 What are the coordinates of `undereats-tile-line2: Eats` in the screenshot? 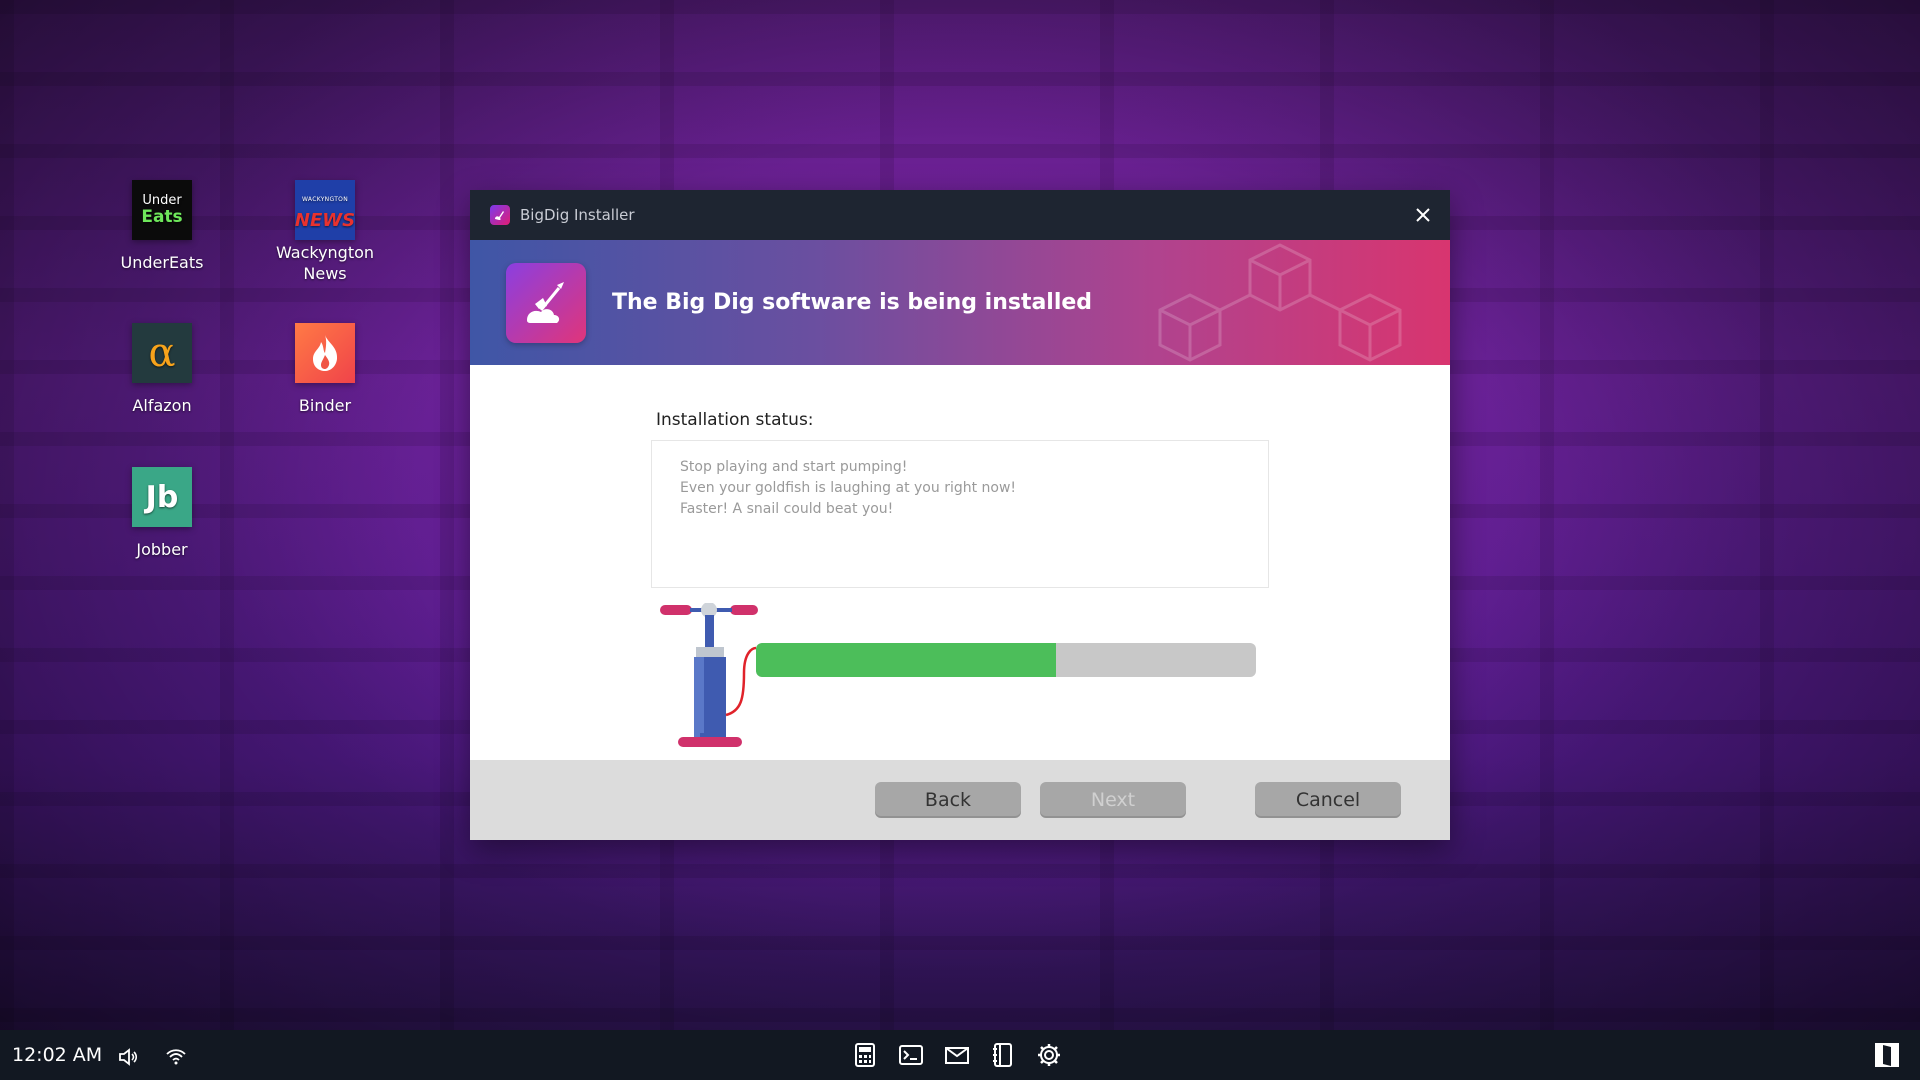 It's located at (162, 217).